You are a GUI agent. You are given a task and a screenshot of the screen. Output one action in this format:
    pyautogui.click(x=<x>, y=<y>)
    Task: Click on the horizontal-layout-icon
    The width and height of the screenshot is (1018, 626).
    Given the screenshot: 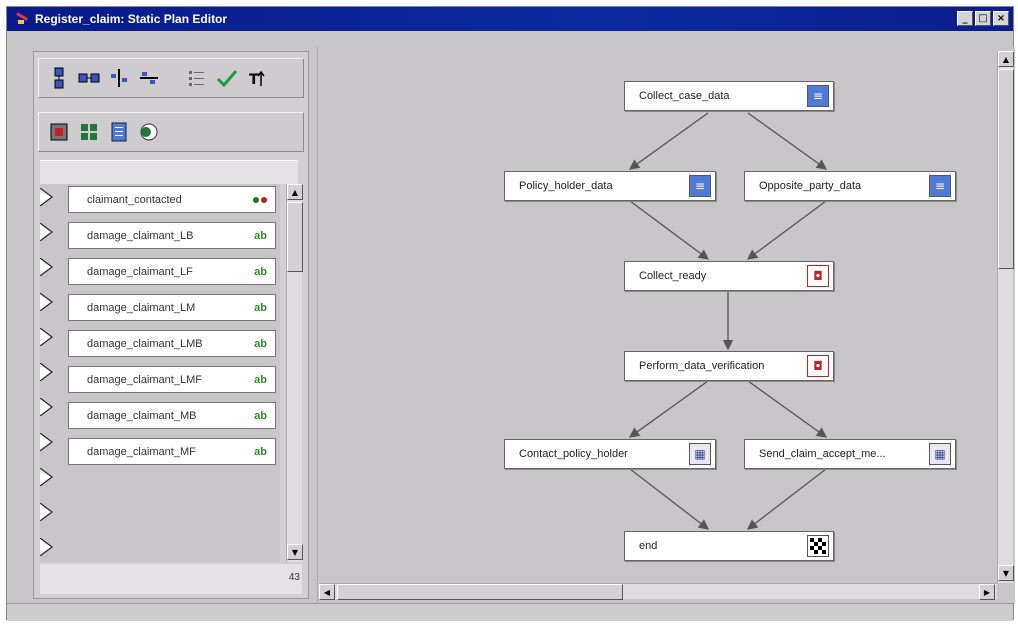 What is the action you would take?
    pyautogui.click(x=89, y=78)
    